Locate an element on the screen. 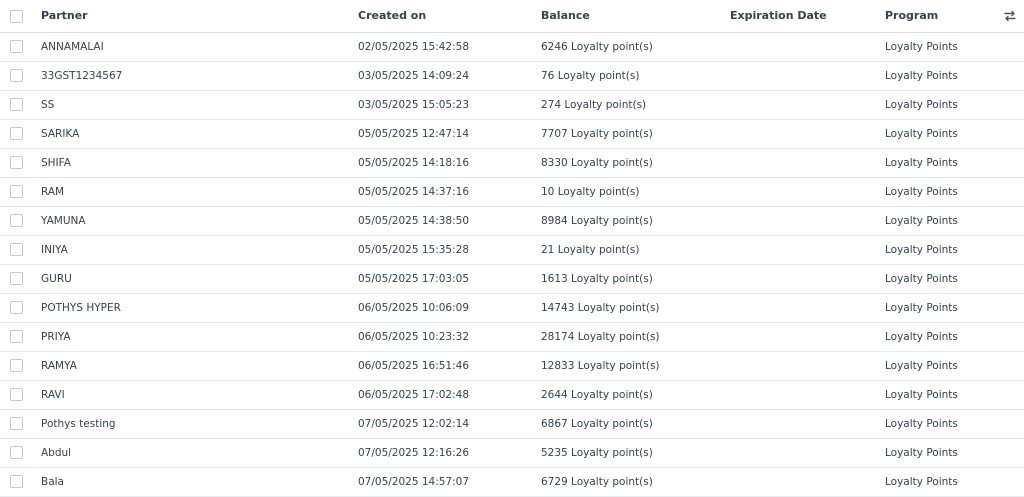 The image size is (1024, 497). cell-balance: 6867 Loyalty point(s) is located at coordinates (626, 423).